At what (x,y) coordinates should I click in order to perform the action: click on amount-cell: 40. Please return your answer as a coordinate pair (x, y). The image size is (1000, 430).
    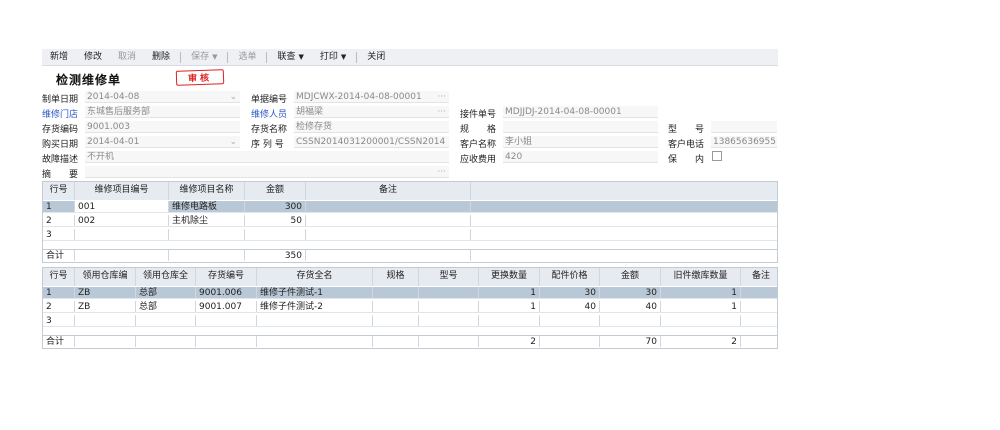
    Looking at the image, I should click on (630, 306).